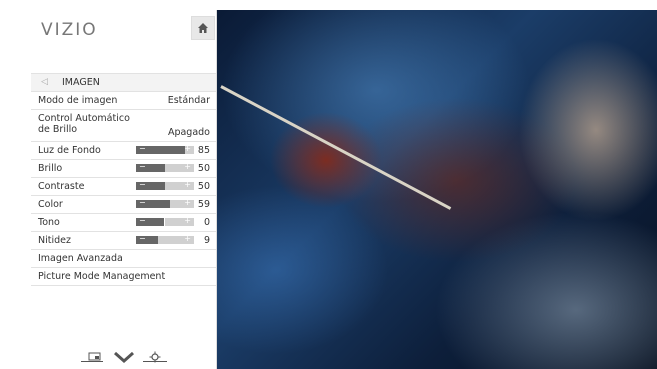 This screenshot has width=657, height=369. What do you see at coordinates (102, 276) in the screenshot?
I see `menu-item-label: Picture Mode Management` at bounding box center [102, 276].